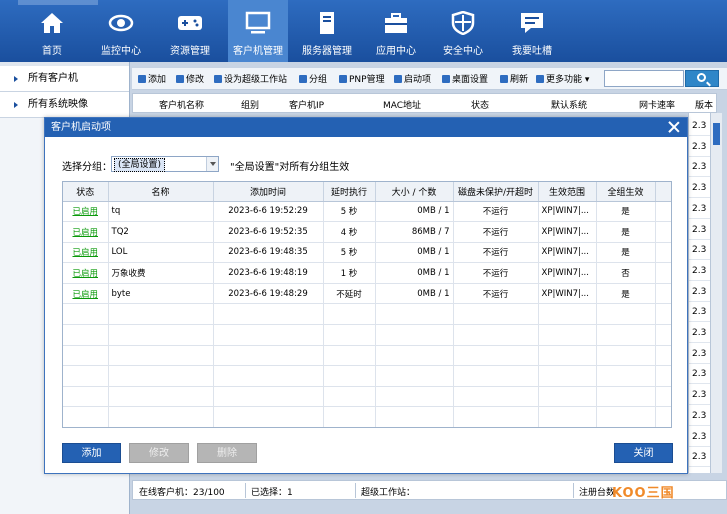  What do you see at coordinates (674, 127) in the screenshot?
I see `close-icon` at bounding box center [674, 127].